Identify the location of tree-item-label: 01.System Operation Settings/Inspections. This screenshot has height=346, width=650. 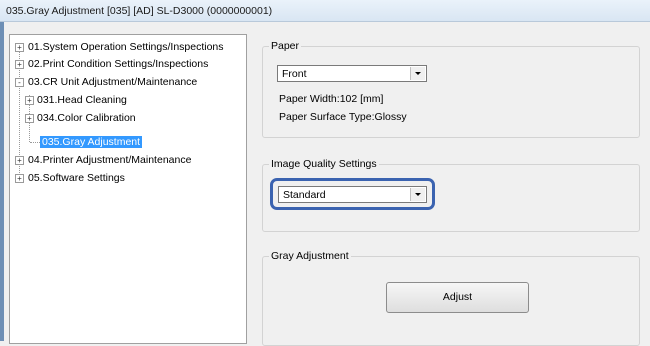
(126, 47).